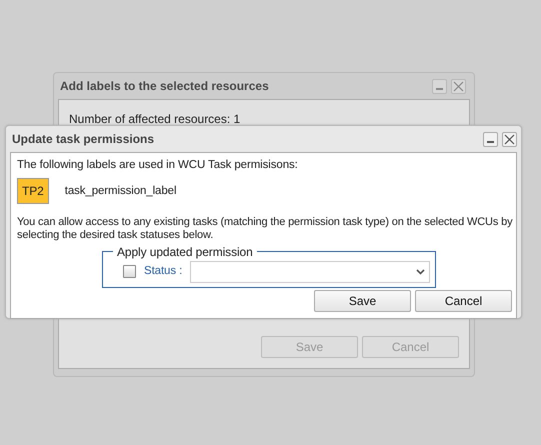 This screenshot has height=445, width=541. Describe the element at coordinates (33, 191) in the screenshot. I see `label-tag: TP2` at that location.